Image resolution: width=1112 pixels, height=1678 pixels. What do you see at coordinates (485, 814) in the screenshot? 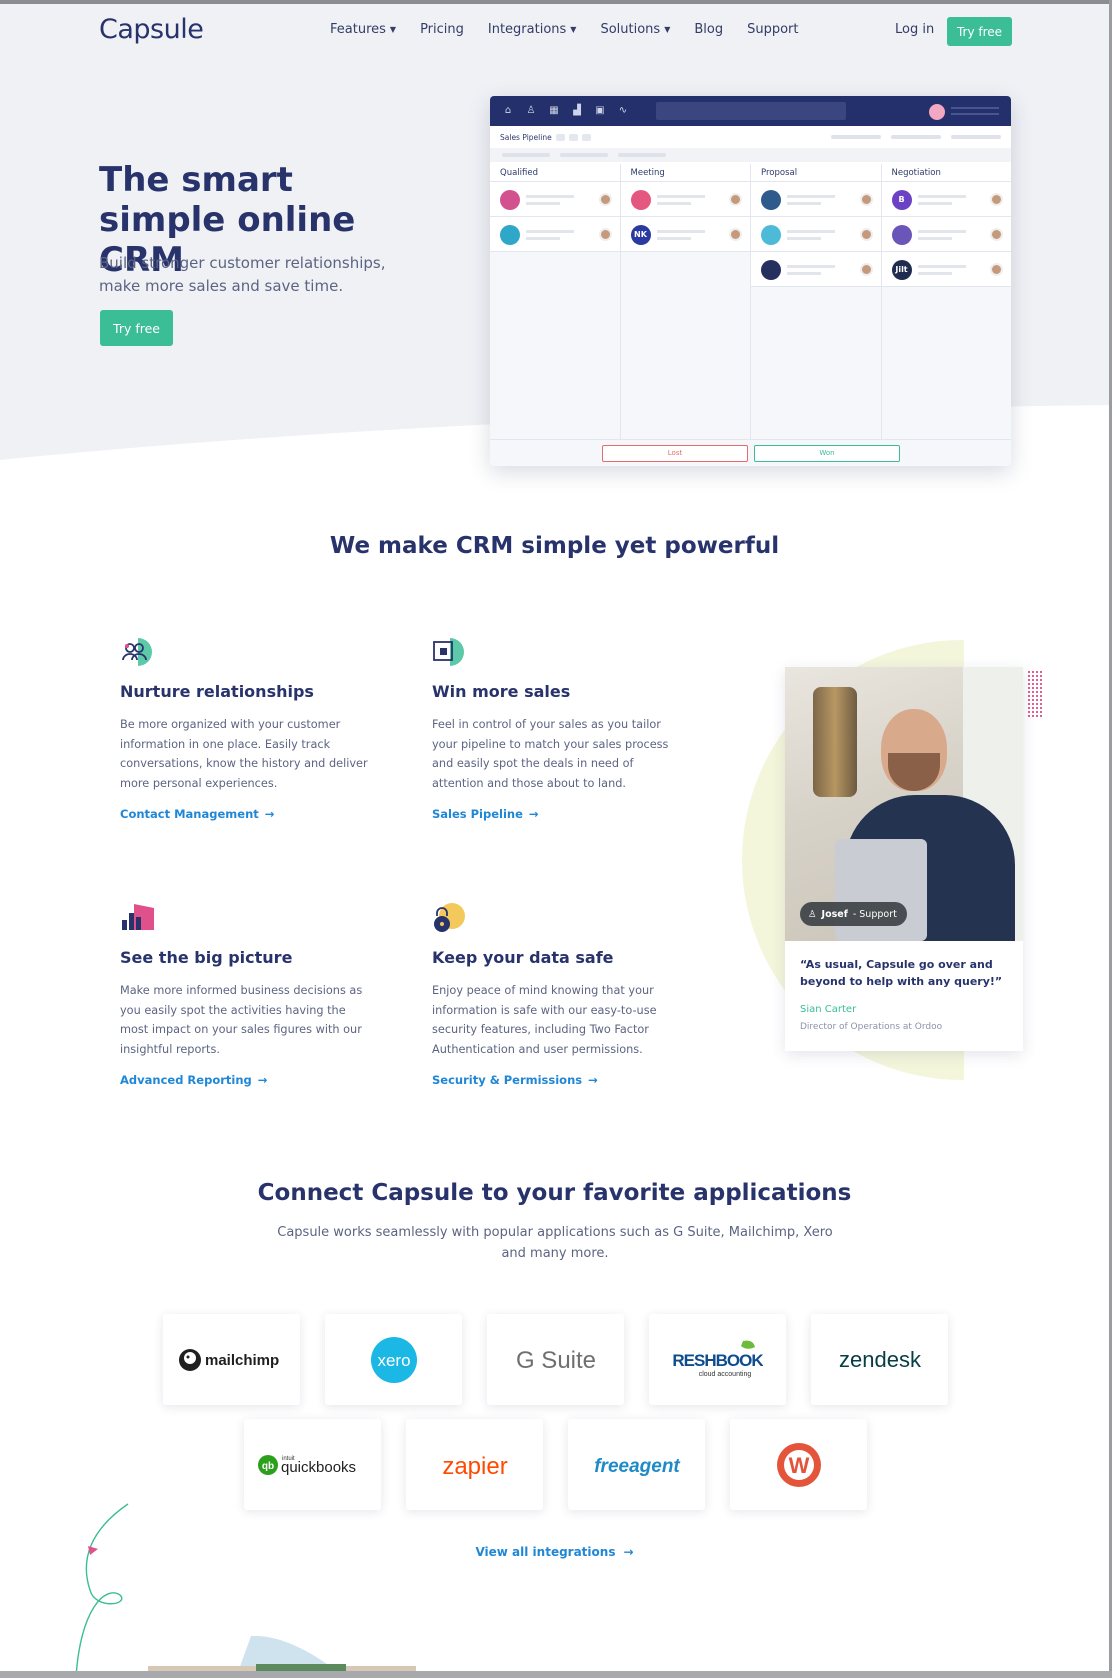
I see `sales-pipeline-link: Sales Pipeline →` at bounding box center [485, 814].